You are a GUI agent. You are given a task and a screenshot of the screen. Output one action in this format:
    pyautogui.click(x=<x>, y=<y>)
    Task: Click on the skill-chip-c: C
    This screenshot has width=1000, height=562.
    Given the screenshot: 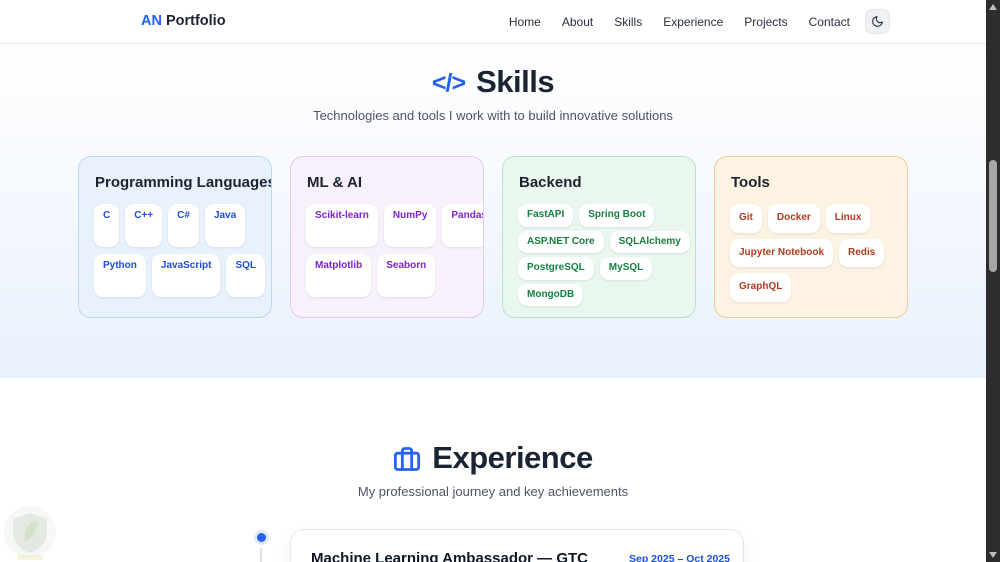 What is the action you would take?
    pyautogui.click(x=107, y=225)
    